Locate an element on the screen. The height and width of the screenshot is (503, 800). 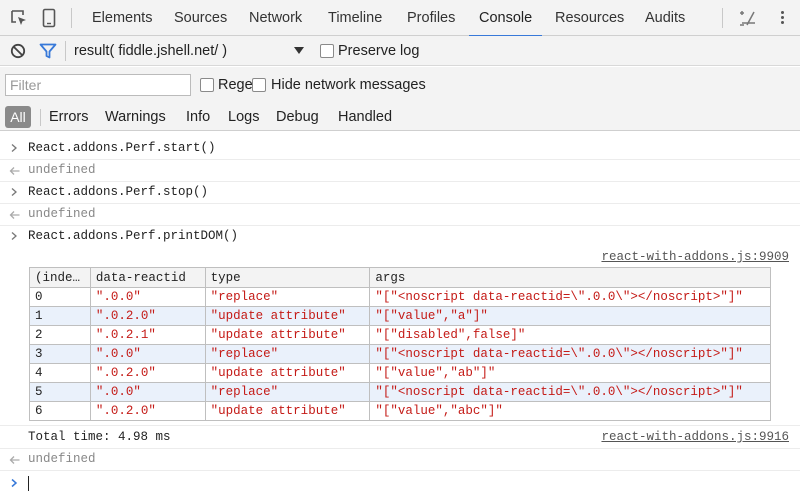
hide-network-label: Hide network messages is located at coordinates (348, 85).